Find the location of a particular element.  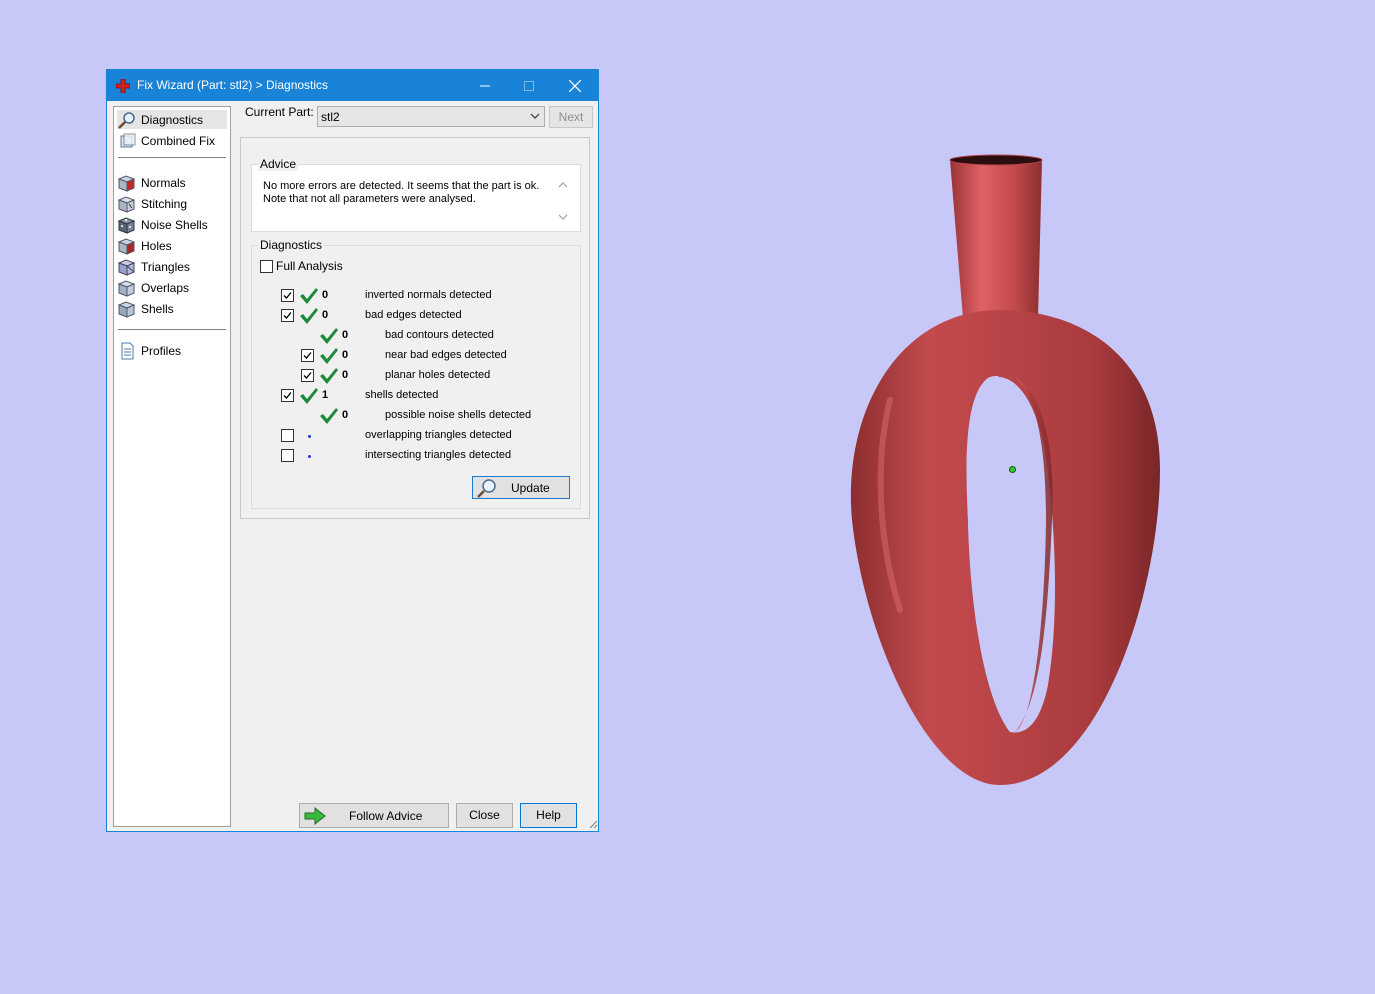

nav-label: Stitching is located at coordinates (164, 203).